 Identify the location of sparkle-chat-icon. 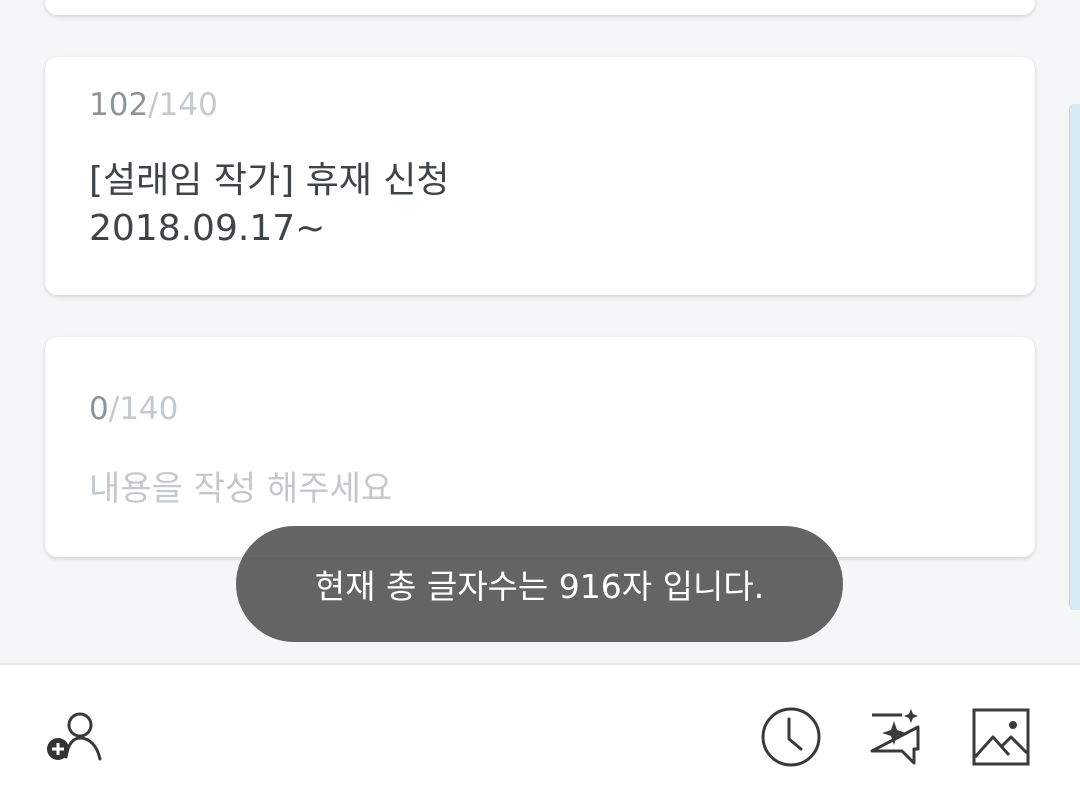
(896, 737).